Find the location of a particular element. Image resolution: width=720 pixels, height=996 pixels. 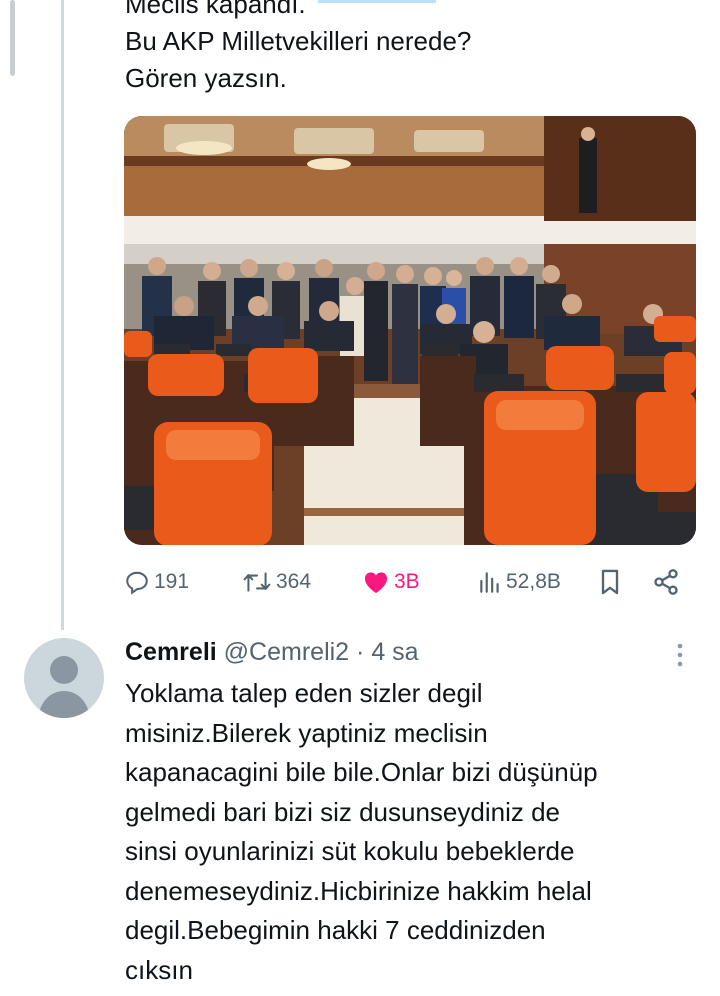

reply-count: 191 is located at coordinates (172, 581).